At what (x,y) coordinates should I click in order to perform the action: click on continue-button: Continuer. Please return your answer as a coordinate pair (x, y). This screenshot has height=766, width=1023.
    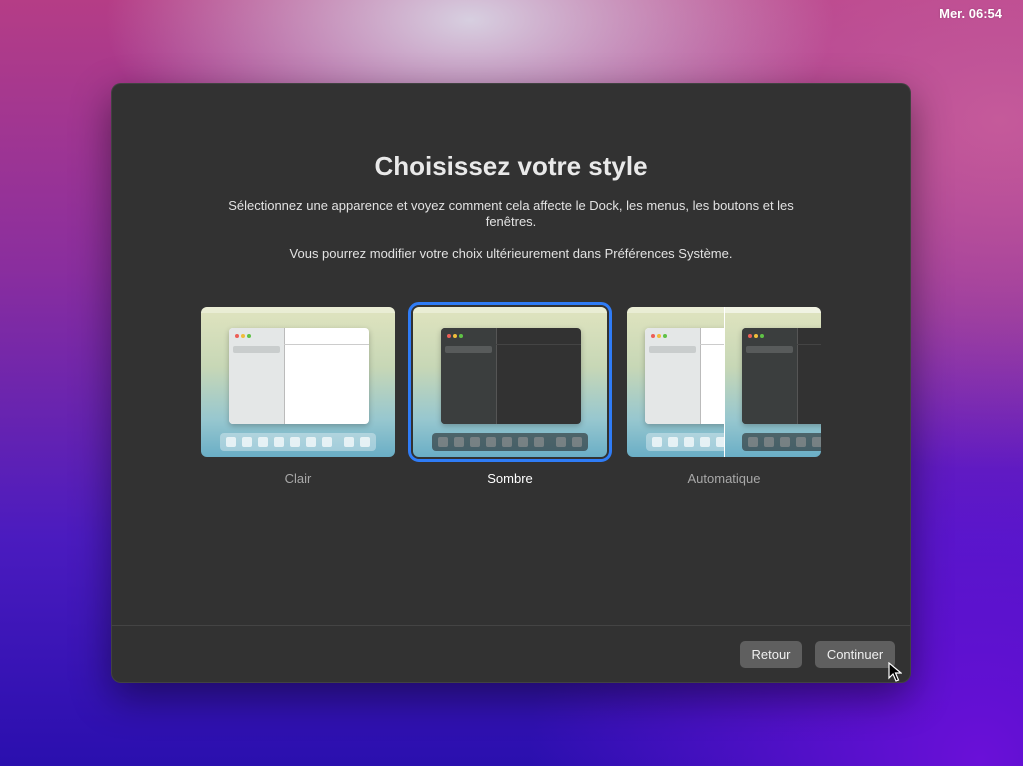
    Looking at the image, I should click on (855, 654).